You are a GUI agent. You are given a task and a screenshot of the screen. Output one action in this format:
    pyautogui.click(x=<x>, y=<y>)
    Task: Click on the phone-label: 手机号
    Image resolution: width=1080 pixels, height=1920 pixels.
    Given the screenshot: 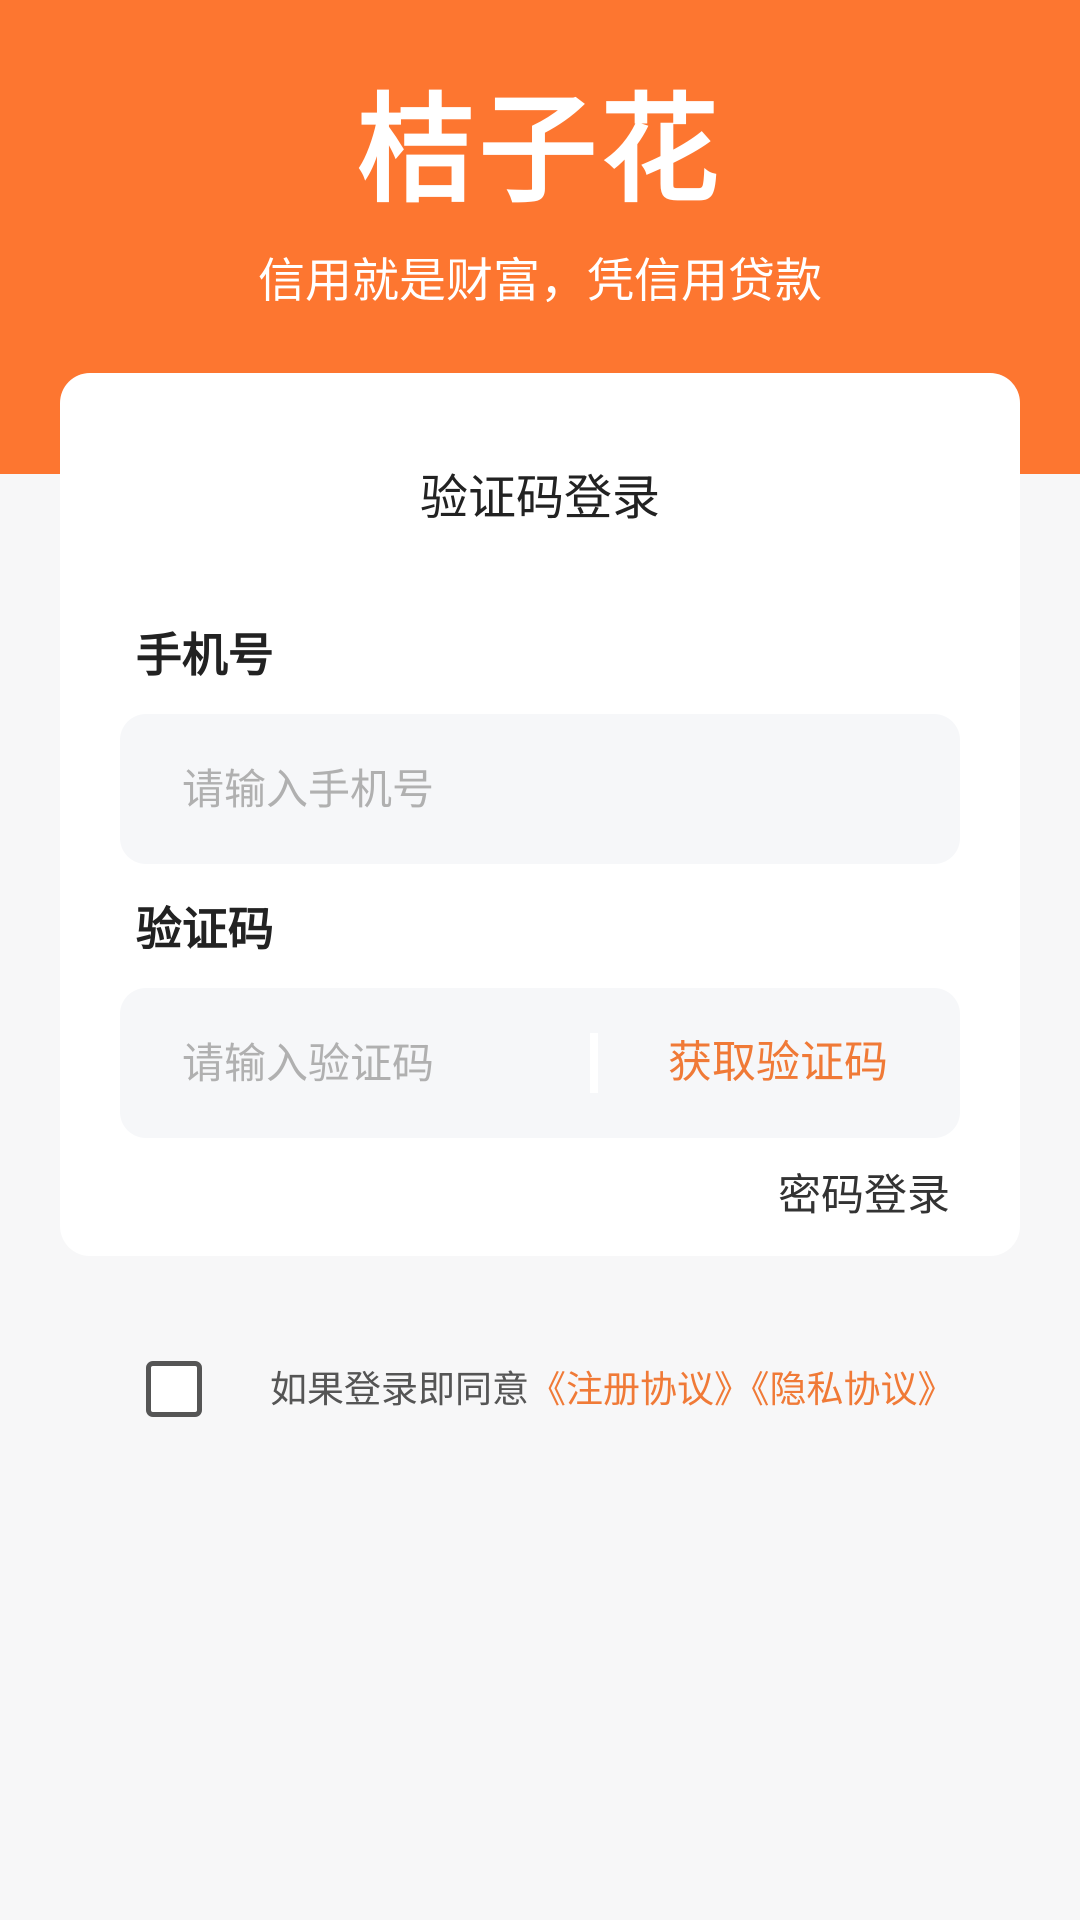 What is the action you would take?
    pyautogui.click(x=205, y=655)
    